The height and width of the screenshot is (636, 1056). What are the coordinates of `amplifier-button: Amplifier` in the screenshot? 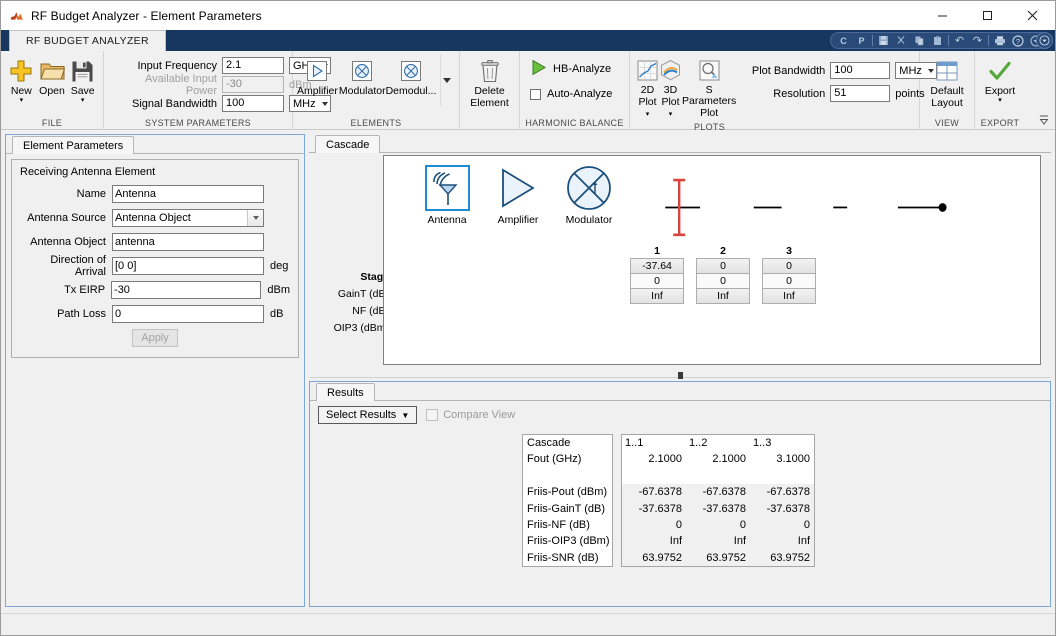 It's located at (317, 75).